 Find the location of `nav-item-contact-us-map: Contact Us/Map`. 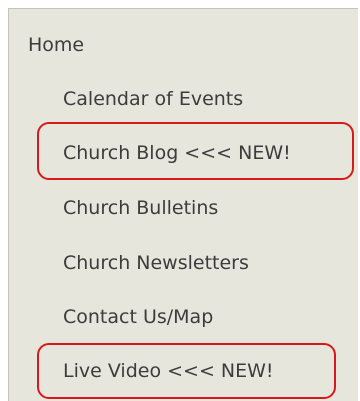

nav-item-contact-us-map: Contact Us/Map is located at coordinates (138, 317).